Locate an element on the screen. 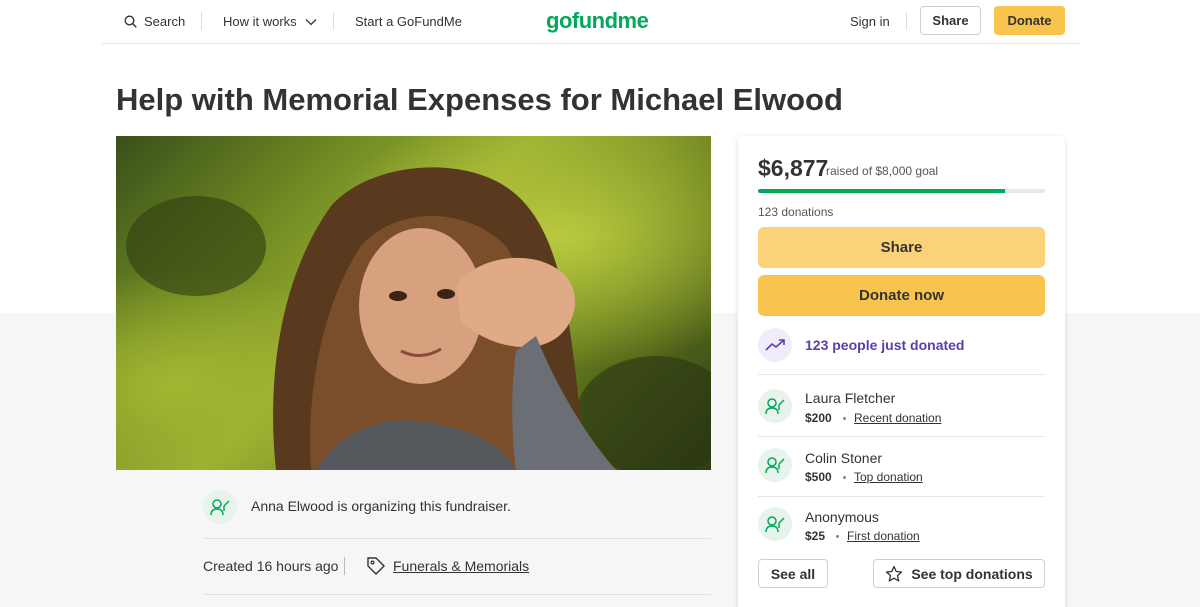 The width and height of the screenshot is (1200, 607). see-top-donations-label: See top donations is located at coordinates (972, 573).